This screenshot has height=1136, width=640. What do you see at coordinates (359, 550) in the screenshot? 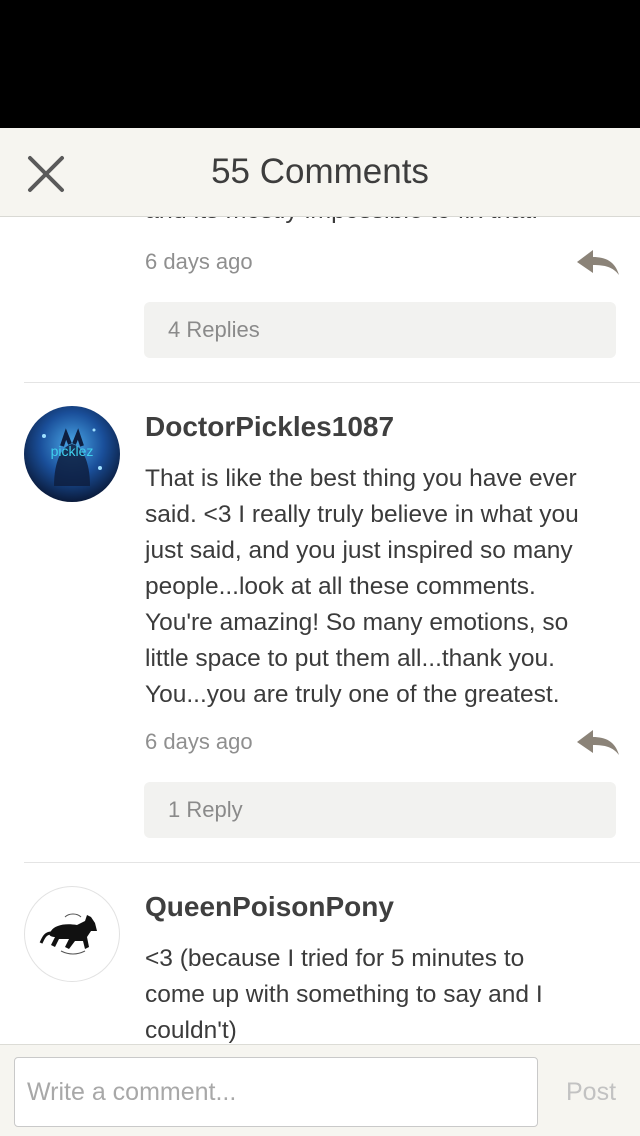
I see `comment-line: just said, and you just inspired so many` at bounding box center [359, 550].